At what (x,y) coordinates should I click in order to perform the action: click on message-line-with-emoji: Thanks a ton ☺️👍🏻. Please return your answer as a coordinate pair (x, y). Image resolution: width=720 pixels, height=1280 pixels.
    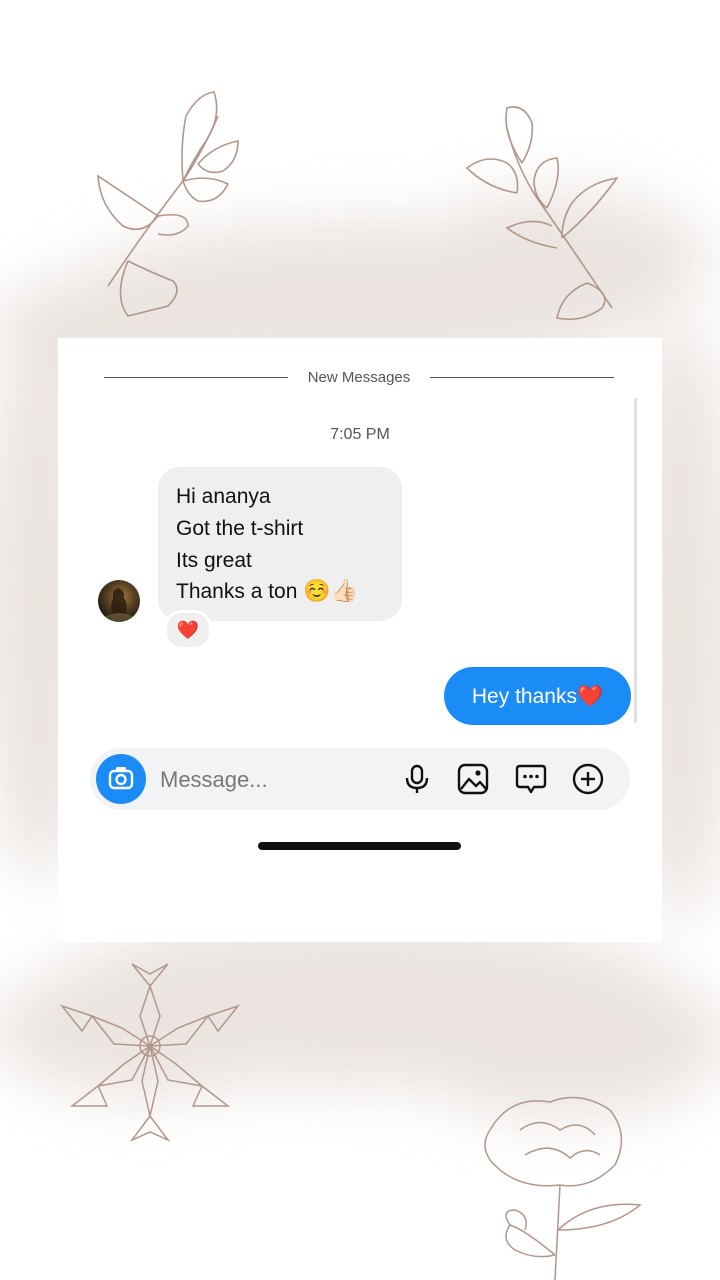
    Looking at the image, I should click on (267, 591).